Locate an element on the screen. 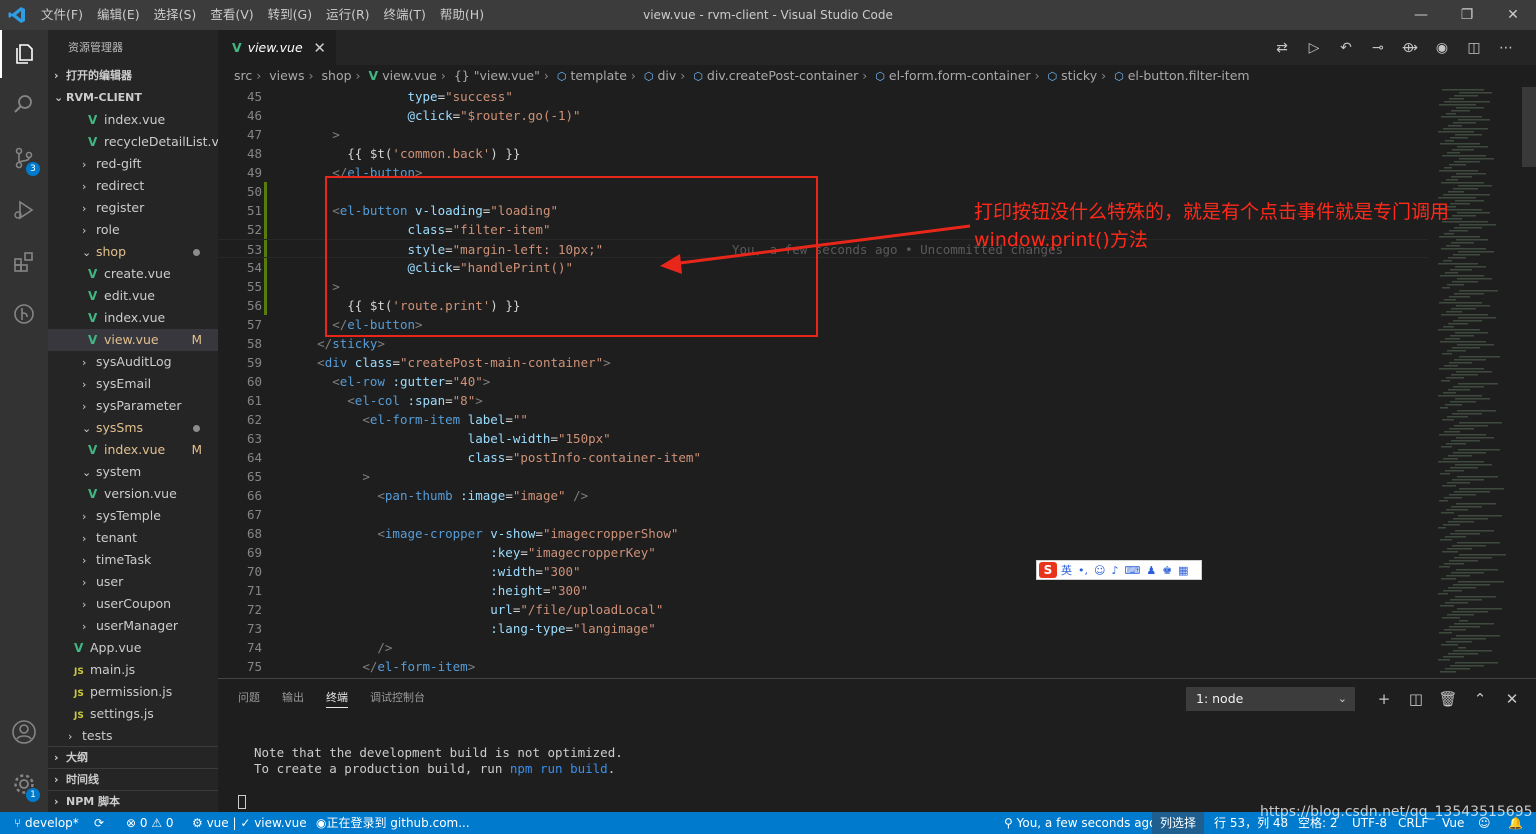 This screenshot has width=1536, height=834. keyboard-icon: ⌨ is located at coordinates (1133, 570).